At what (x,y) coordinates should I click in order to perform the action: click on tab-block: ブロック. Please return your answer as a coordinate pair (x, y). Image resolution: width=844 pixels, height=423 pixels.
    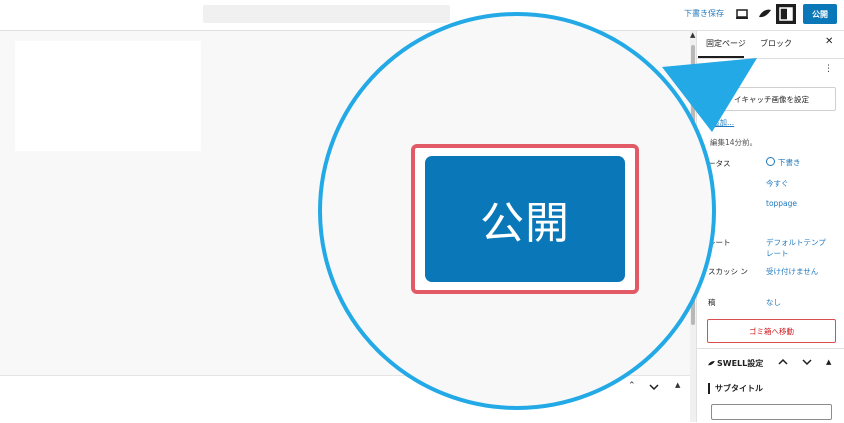
    Looking at the image, I should click on (776, 43).